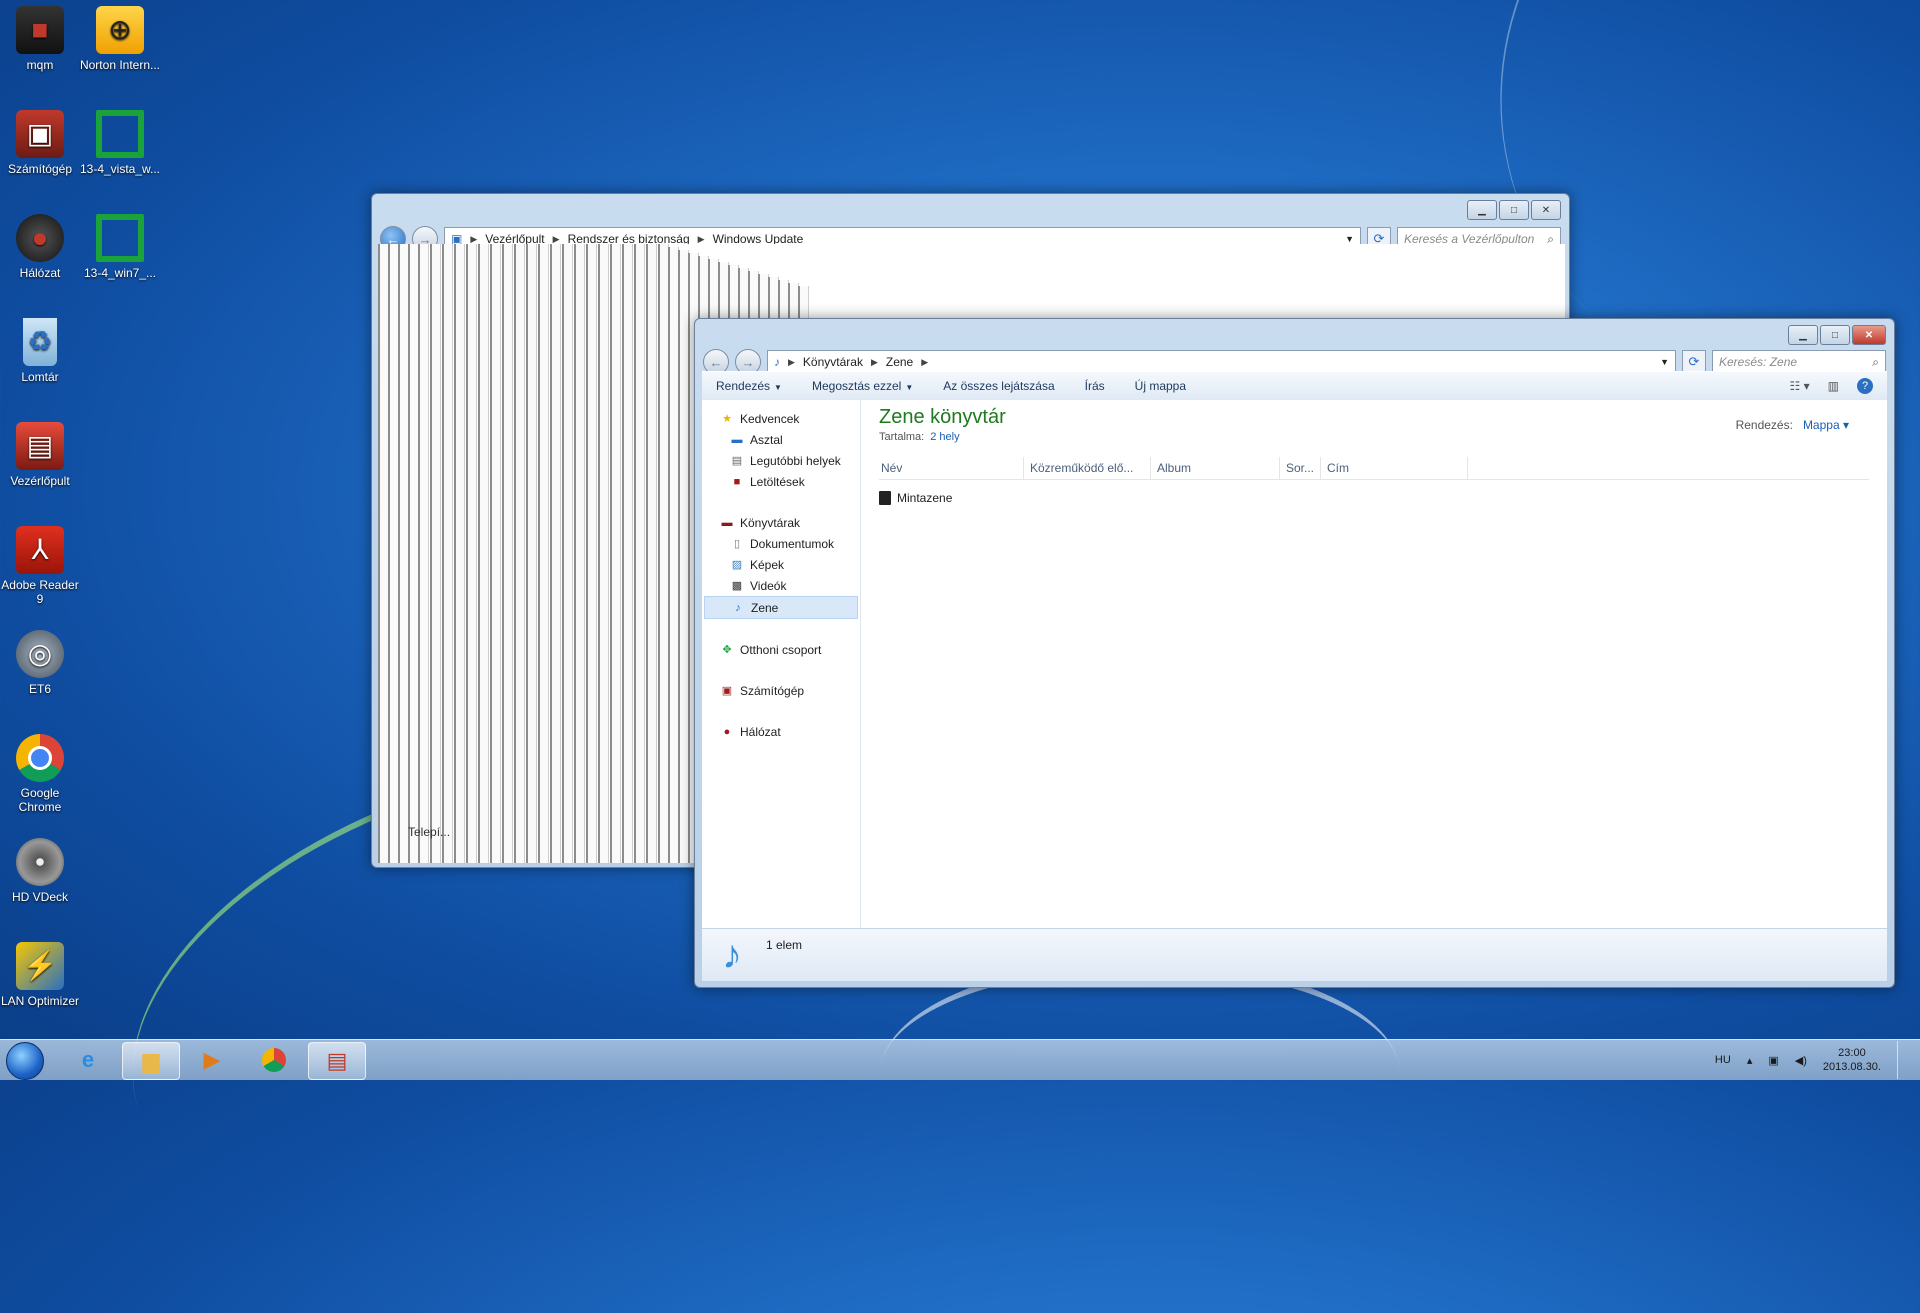  I want to click on share-with-button: Megosztás ezzel ▼, so click(862, 386).